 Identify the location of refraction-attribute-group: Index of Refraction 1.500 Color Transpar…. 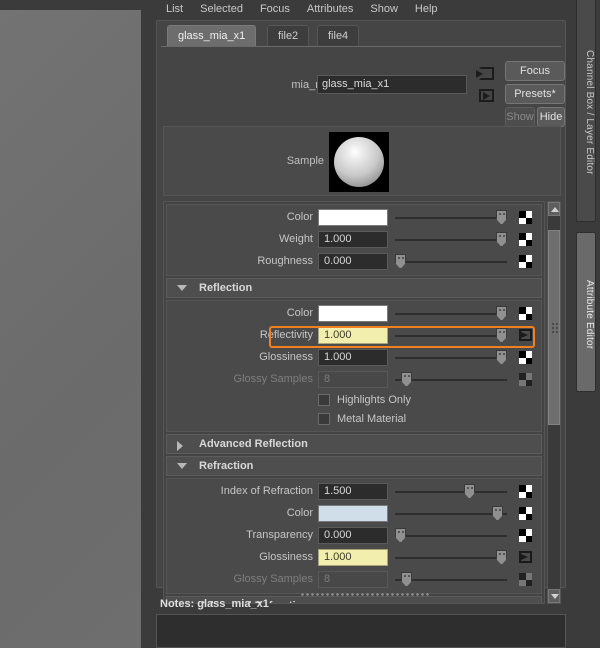
(354, 536).